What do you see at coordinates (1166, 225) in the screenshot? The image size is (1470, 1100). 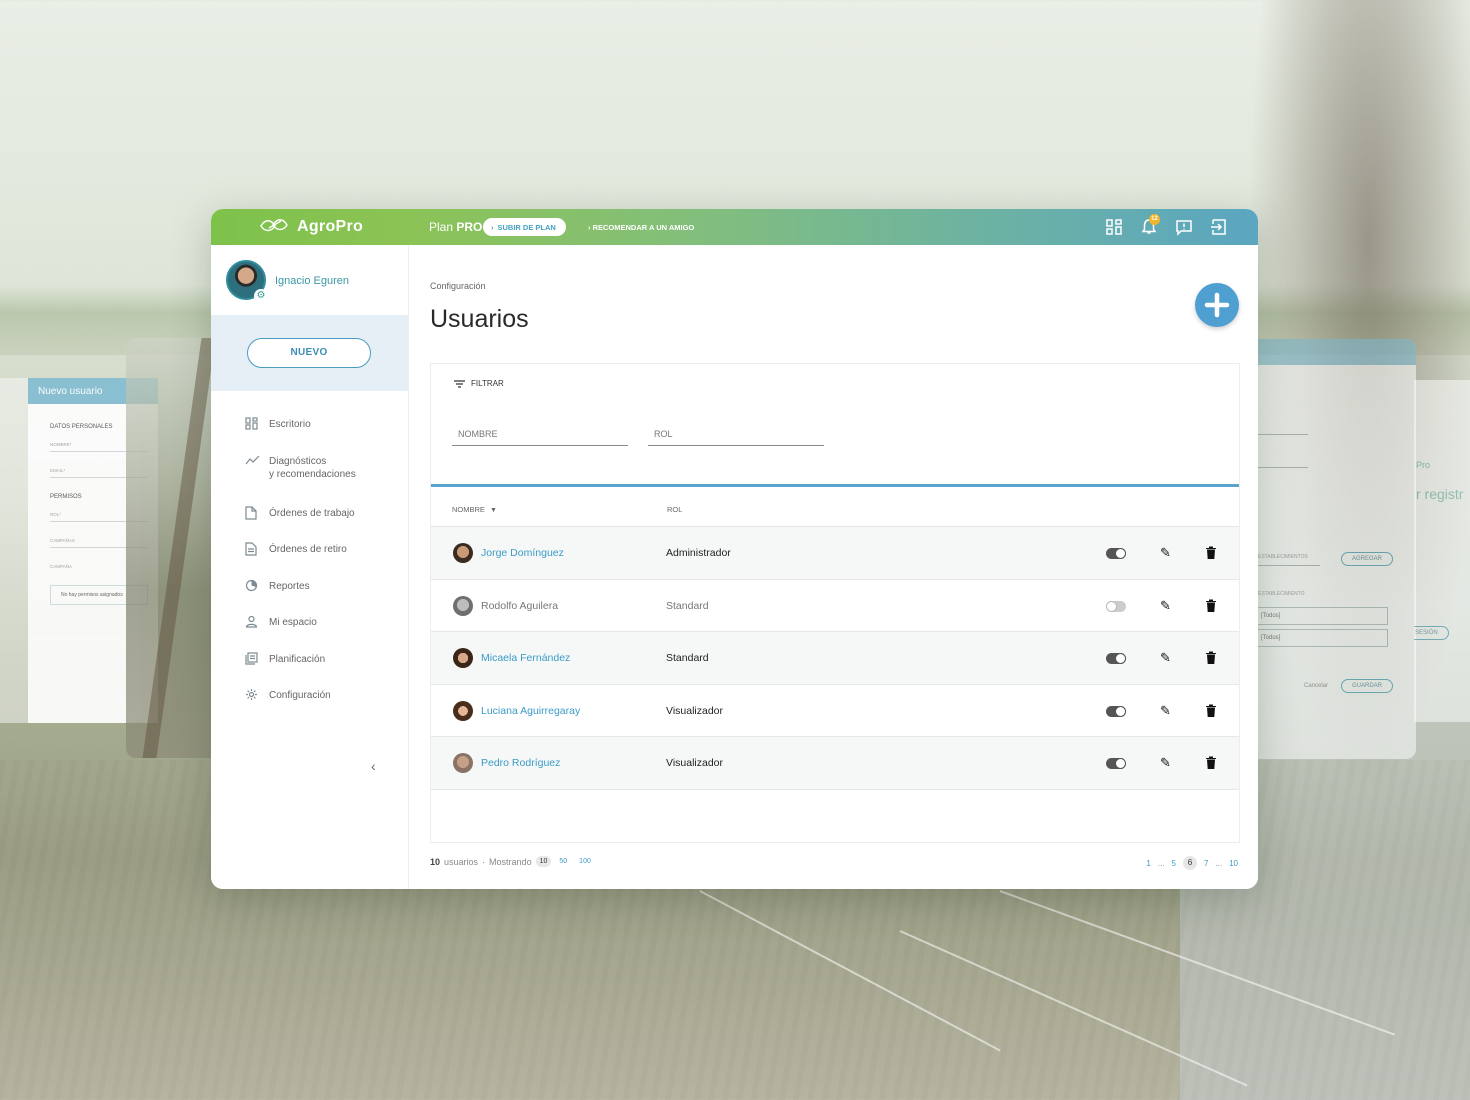 I see `top-icons: 12` at bounding box center [1166, 225].